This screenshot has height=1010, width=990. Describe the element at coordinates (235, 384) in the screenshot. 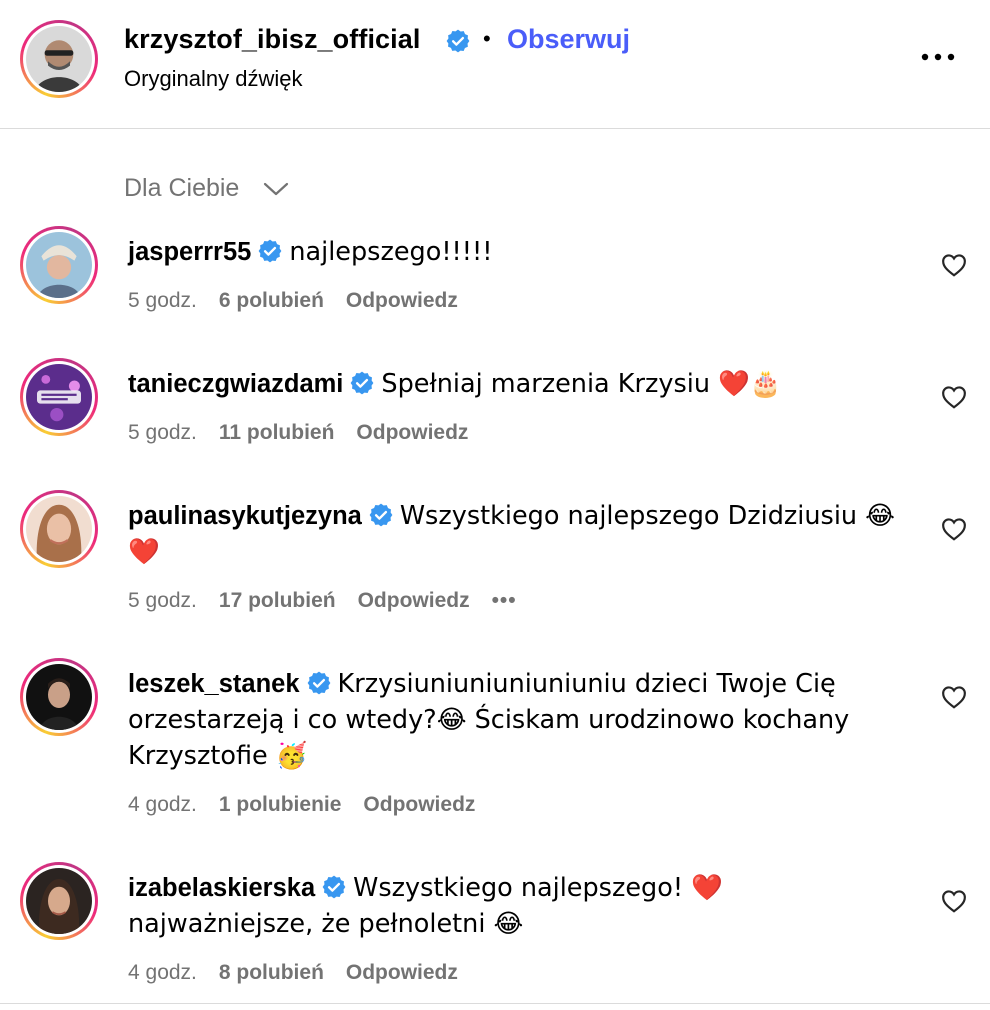

I see `commenter-username: tanieczgwiazdami` at that location.